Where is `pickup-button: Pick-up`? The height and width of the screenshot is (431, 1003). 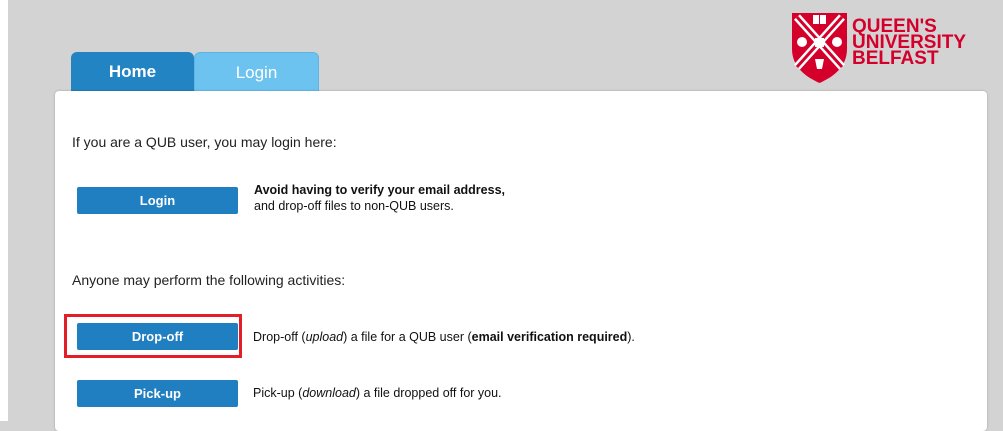 pickup-button: Pick-up is located at coordinates (157, 393).